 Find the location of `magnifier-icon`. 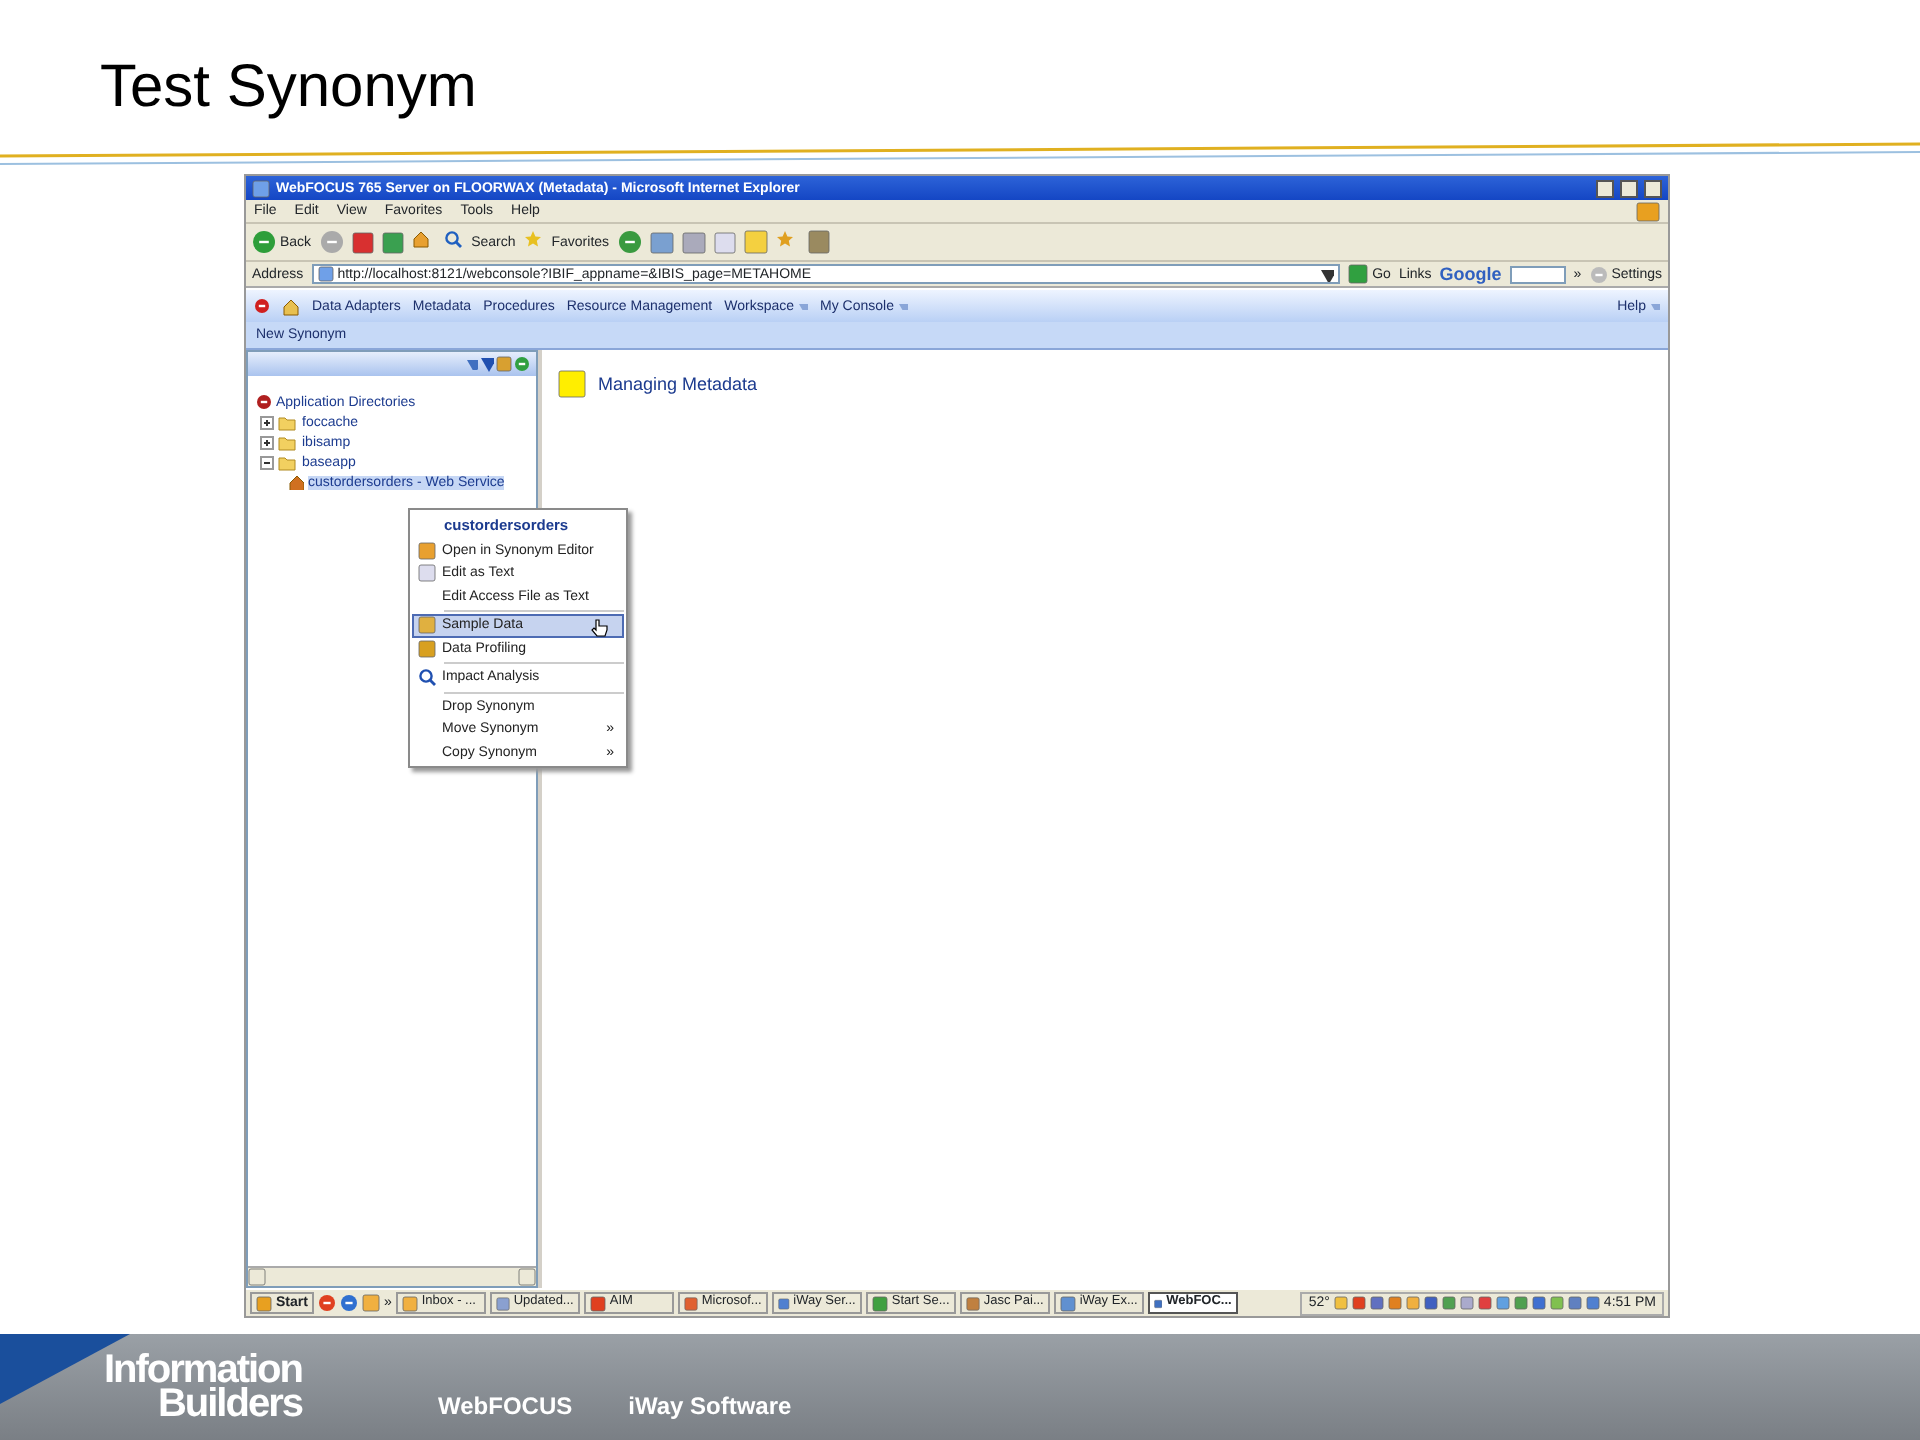

magnifier-icon is located at coordinates (427, 677).